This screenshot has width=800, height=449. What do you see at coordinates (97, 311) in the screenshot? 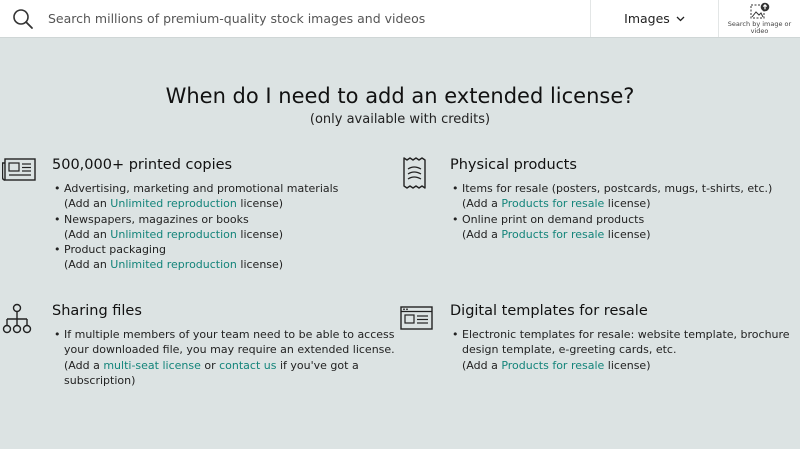
I see `section-title: Sharing files` at bounding box center [97, 311].